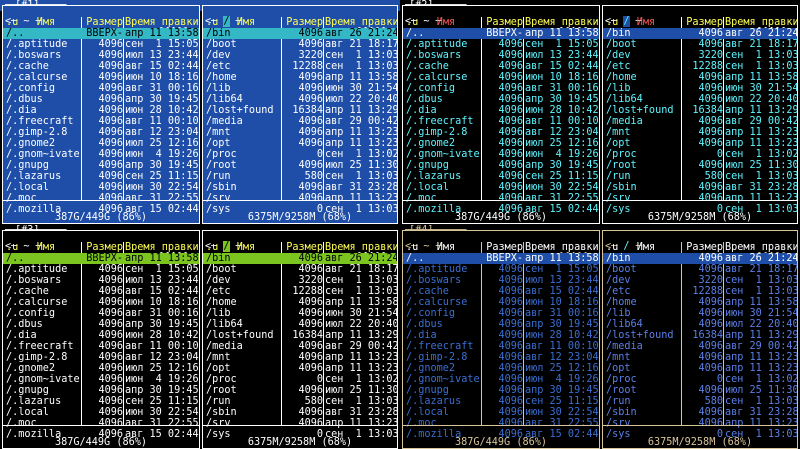  I want to click on file-row: /etc 12288 сен 1 13:03, so click(700, 66).